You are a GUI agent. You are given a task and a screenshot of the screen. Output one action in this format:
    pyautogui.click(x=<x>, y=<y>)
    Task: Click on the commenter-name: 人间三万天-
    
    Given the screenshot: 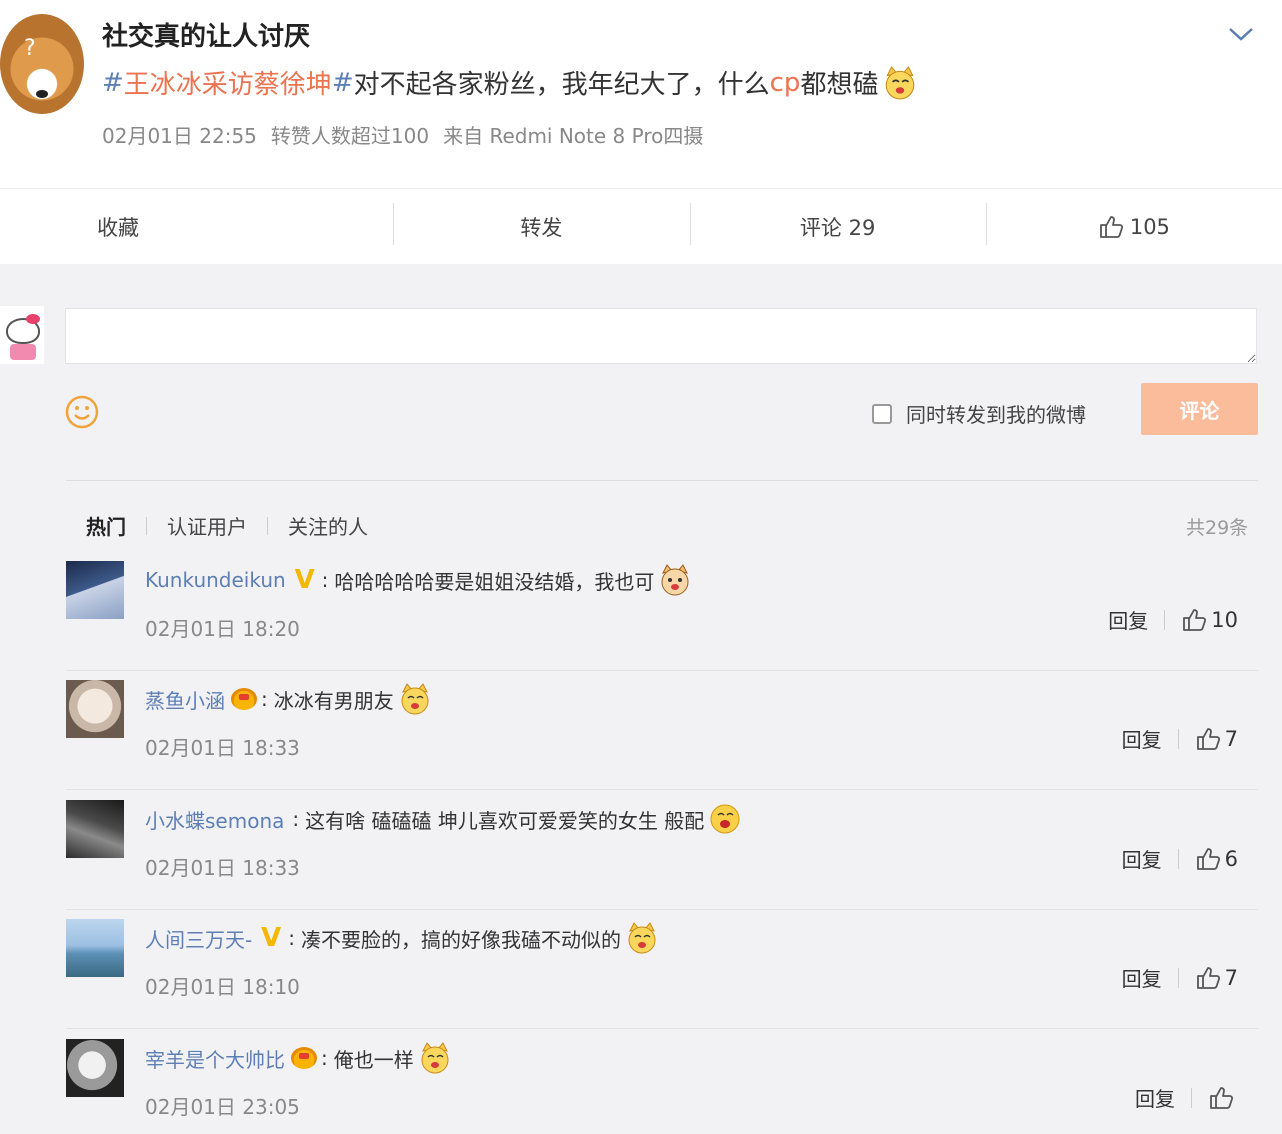 What is the action you would take?
    pyautogui.click(x=198, y=938)
    